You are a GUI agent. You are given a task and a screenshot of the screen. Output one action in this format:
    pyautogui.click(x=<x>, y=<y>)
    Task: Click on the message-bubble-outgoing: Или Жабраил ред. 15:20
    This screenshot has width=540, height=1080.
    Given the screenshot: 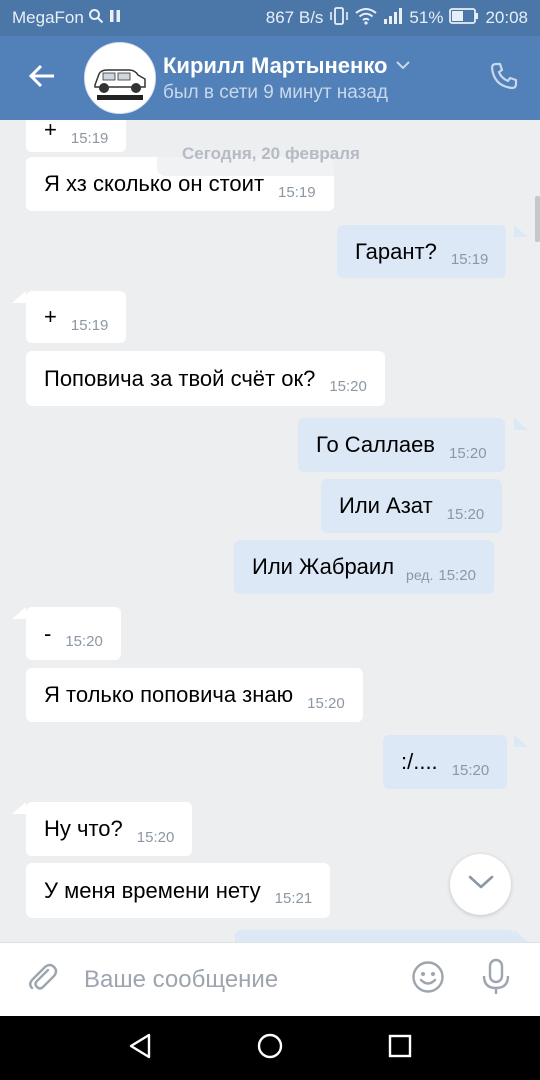 What is the action you would take?
    pyautogui.click(x=364, y=567)
    